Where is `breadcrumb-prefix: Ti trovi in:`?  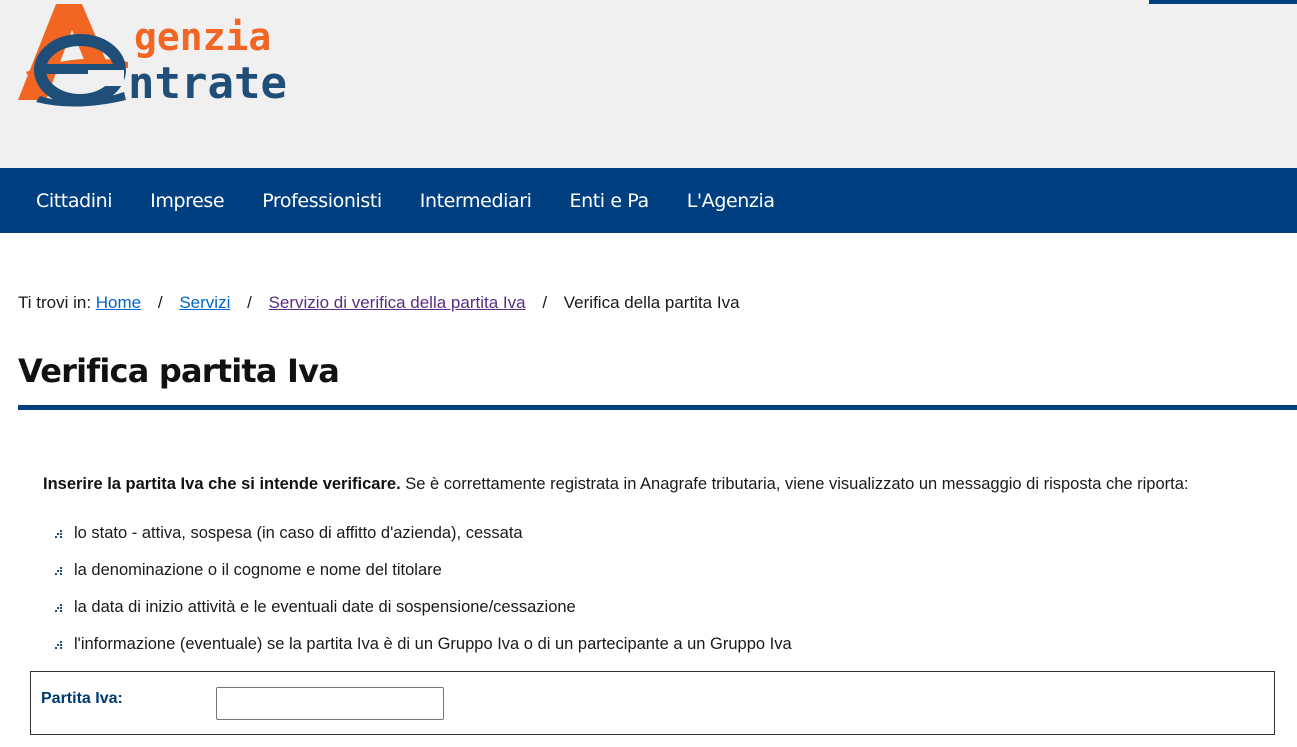 breadcrumb-prefix: Ti trovi in: is located at coordinates (55, 302).